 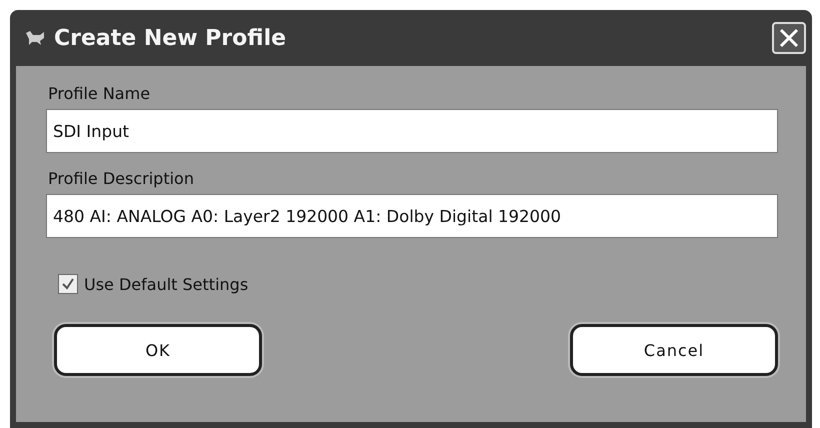 What do you see at coordinates (121, 178) in the screenshot?
I see `field-label: Profile Description` at bounding box center [121, 178].